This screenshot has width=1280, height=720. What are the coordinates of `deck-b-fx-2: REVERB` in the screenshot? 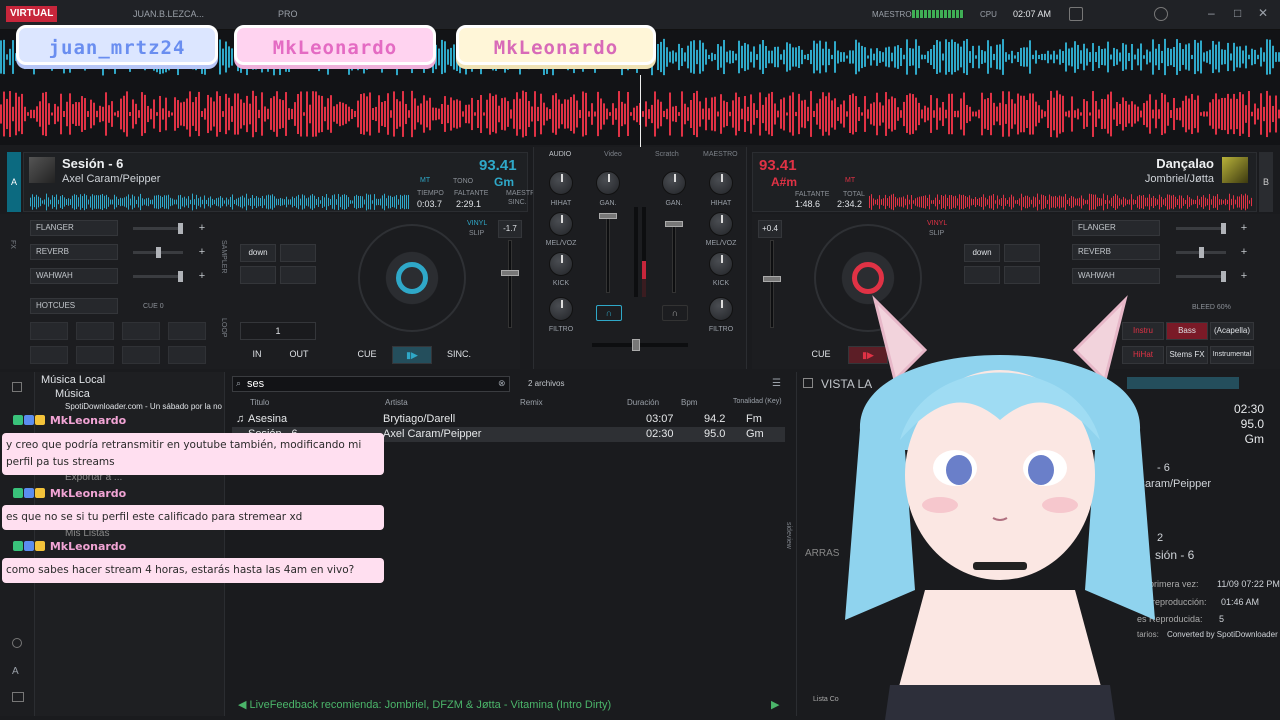 It's located at (1116, 252).